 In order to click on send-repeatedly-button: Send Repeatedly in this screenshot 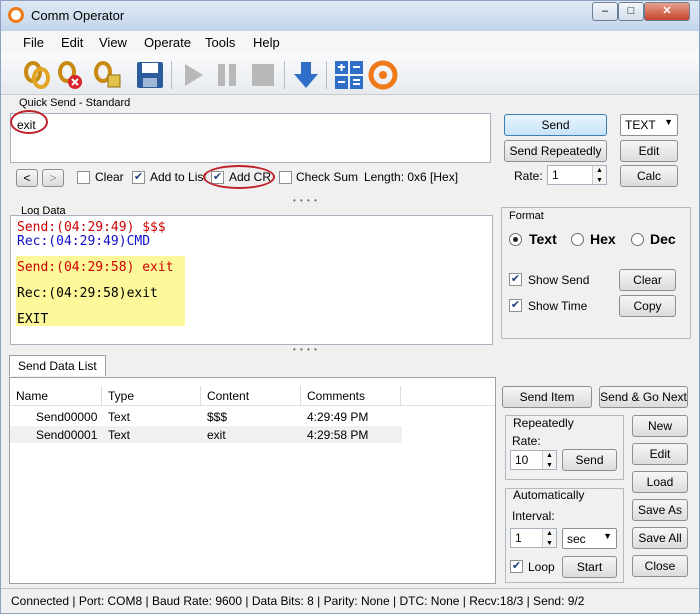, I will do `click(555, 151)`.